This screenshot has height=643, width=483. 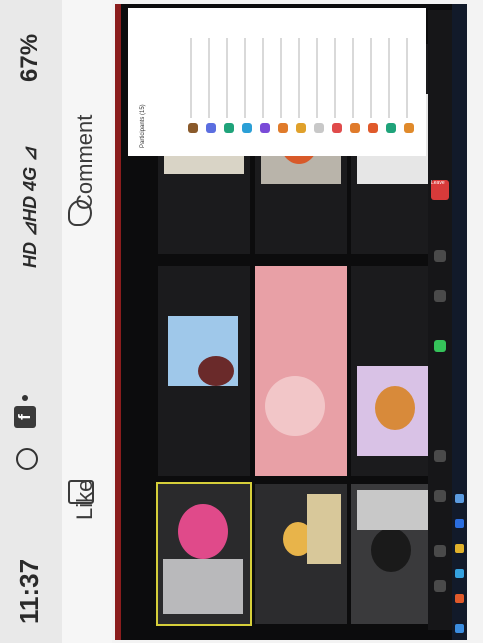 What do you see at coordinates (440, 320) in the screenshot?
I see `meeting-controls: Leave` at bounding box center [440, 320].